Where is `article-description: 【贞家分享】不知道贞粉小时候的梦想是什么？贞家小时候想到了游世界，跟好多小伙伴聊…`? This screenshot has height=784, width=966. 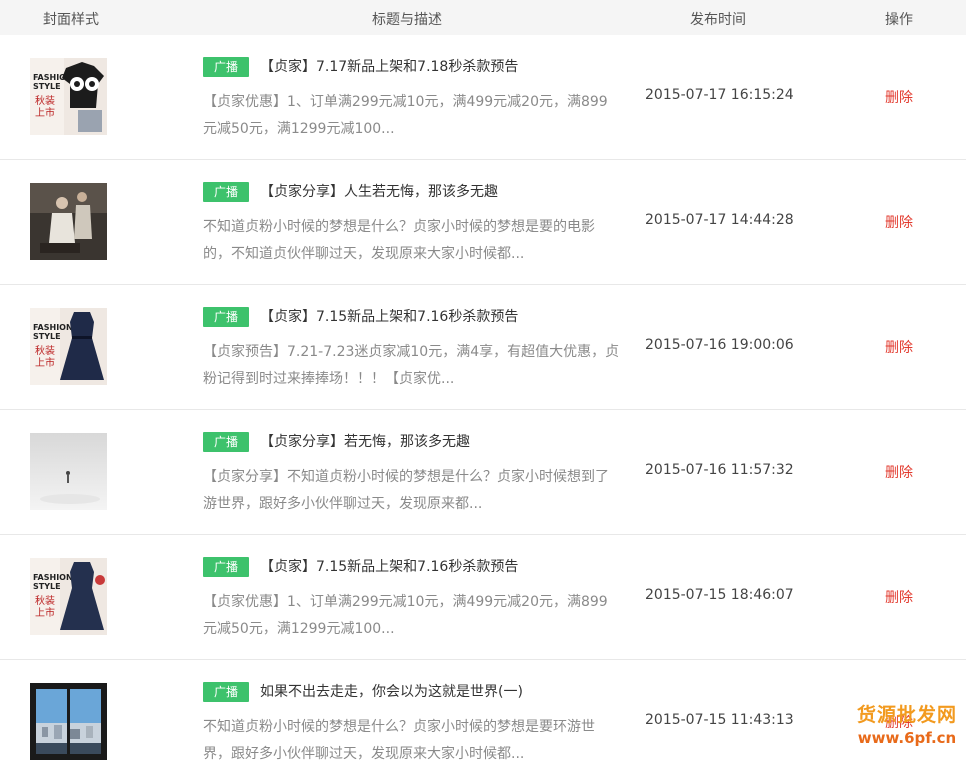 article-description: 【贞家分享】不知道贞粉小时候的梦想是什么？贞家小时候想到了游世界，跟好多小伙伴聊… is located at coordinates (406, 490).